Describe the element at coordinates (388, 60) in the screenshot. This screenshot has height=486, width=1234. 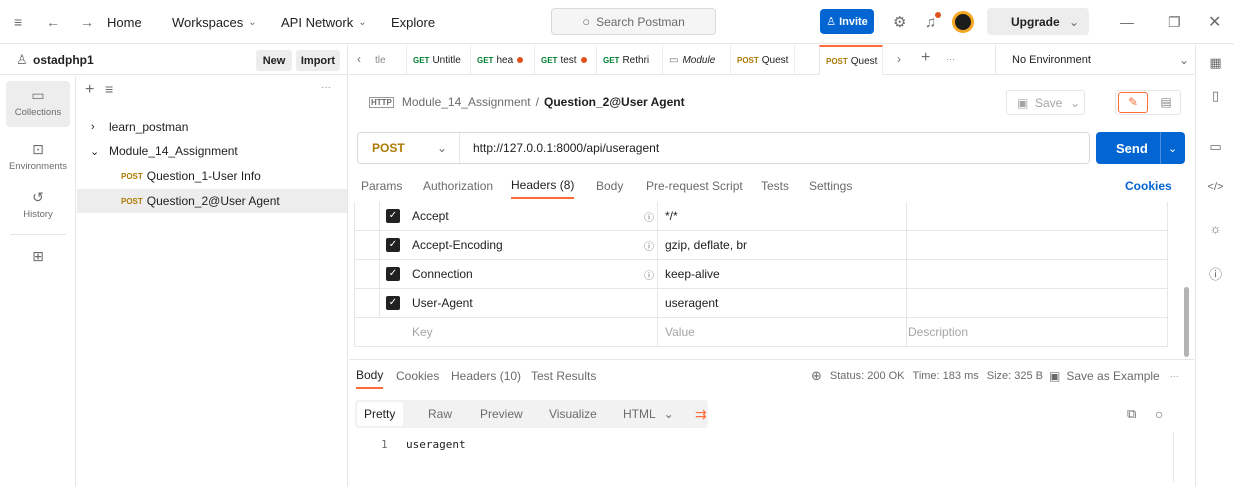
I see `tab-untitled-0: tle` at that location.